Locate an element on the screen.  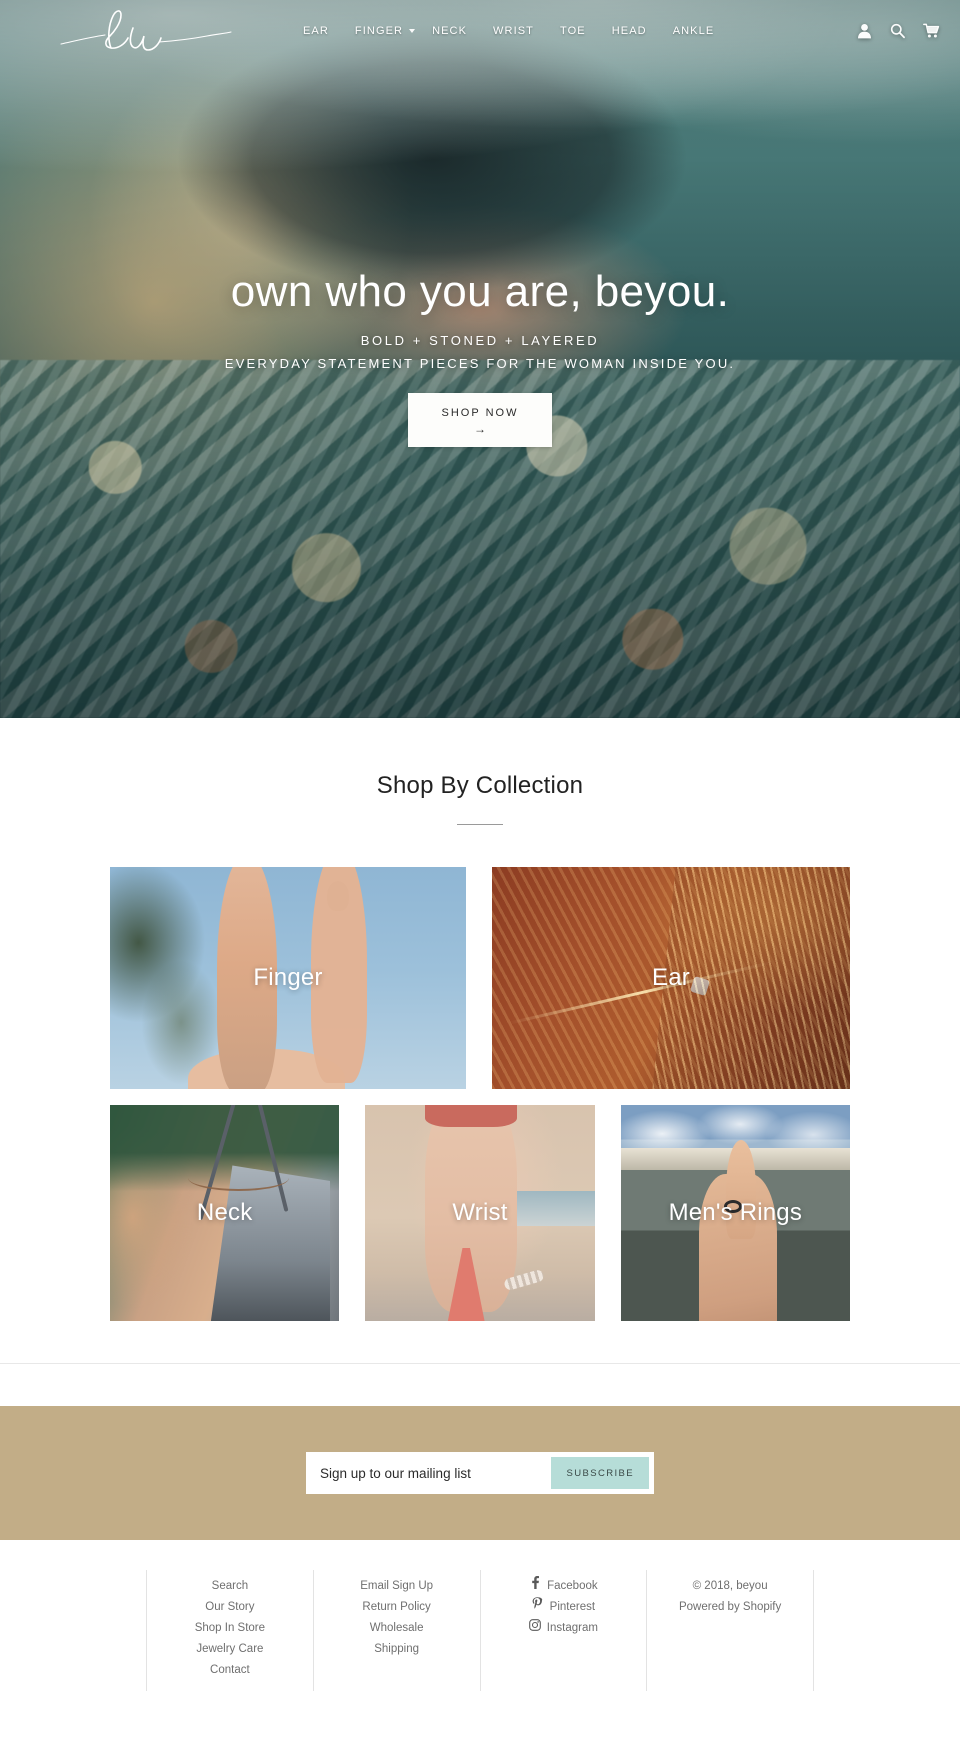
site-logo is located at coordinates (145, 31).